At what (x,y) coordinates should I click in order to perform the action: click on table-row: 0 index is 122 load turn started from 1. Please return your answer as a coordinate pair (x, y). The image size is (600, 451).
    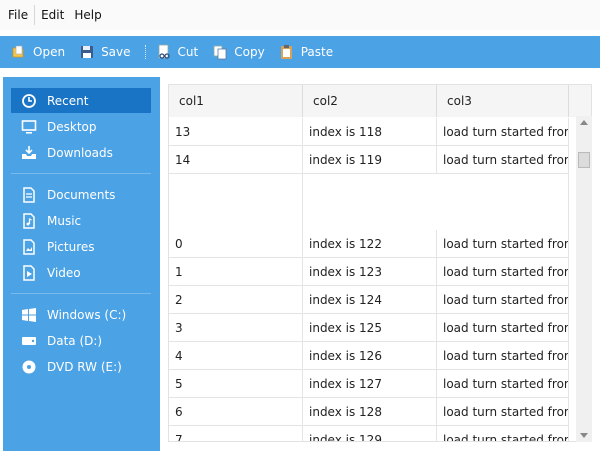
    Looking at the image, I should click on (369, 244).